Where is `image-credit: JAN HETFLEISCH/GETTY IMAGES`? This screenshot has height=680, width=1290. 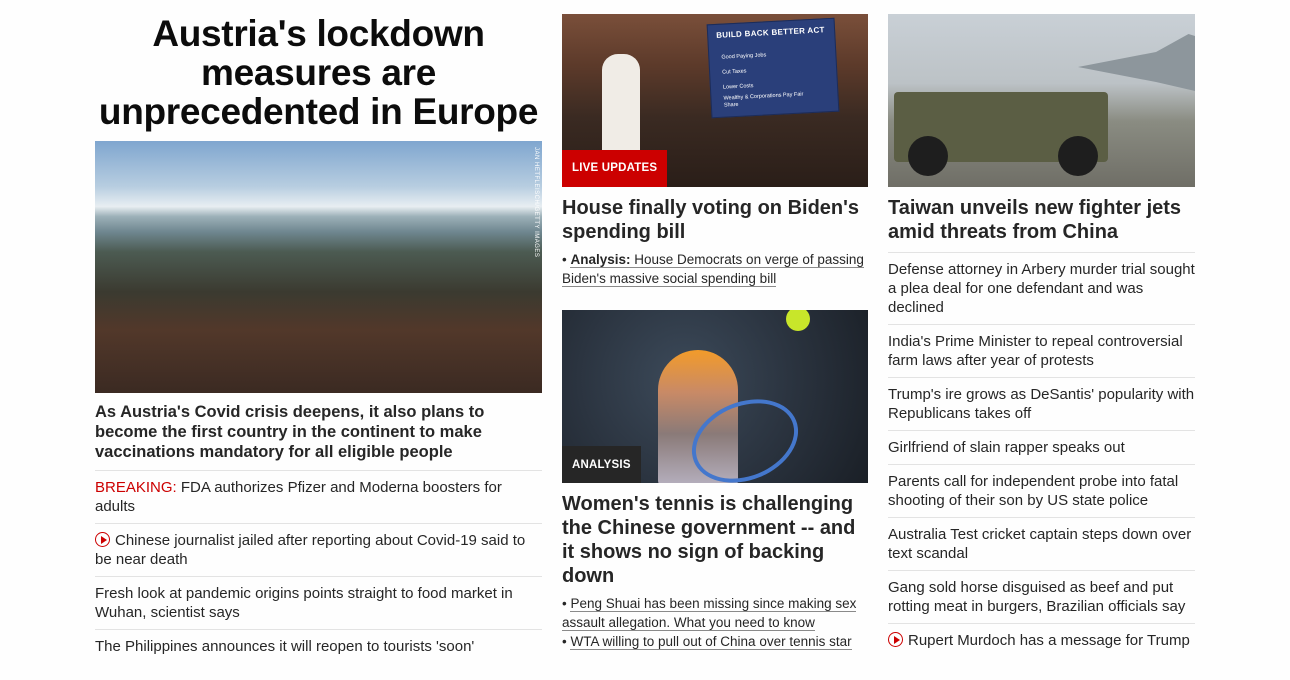
image-credit: JAN HETFLEISCH/GETTY IMAGES is located at coordinates (536, 202).